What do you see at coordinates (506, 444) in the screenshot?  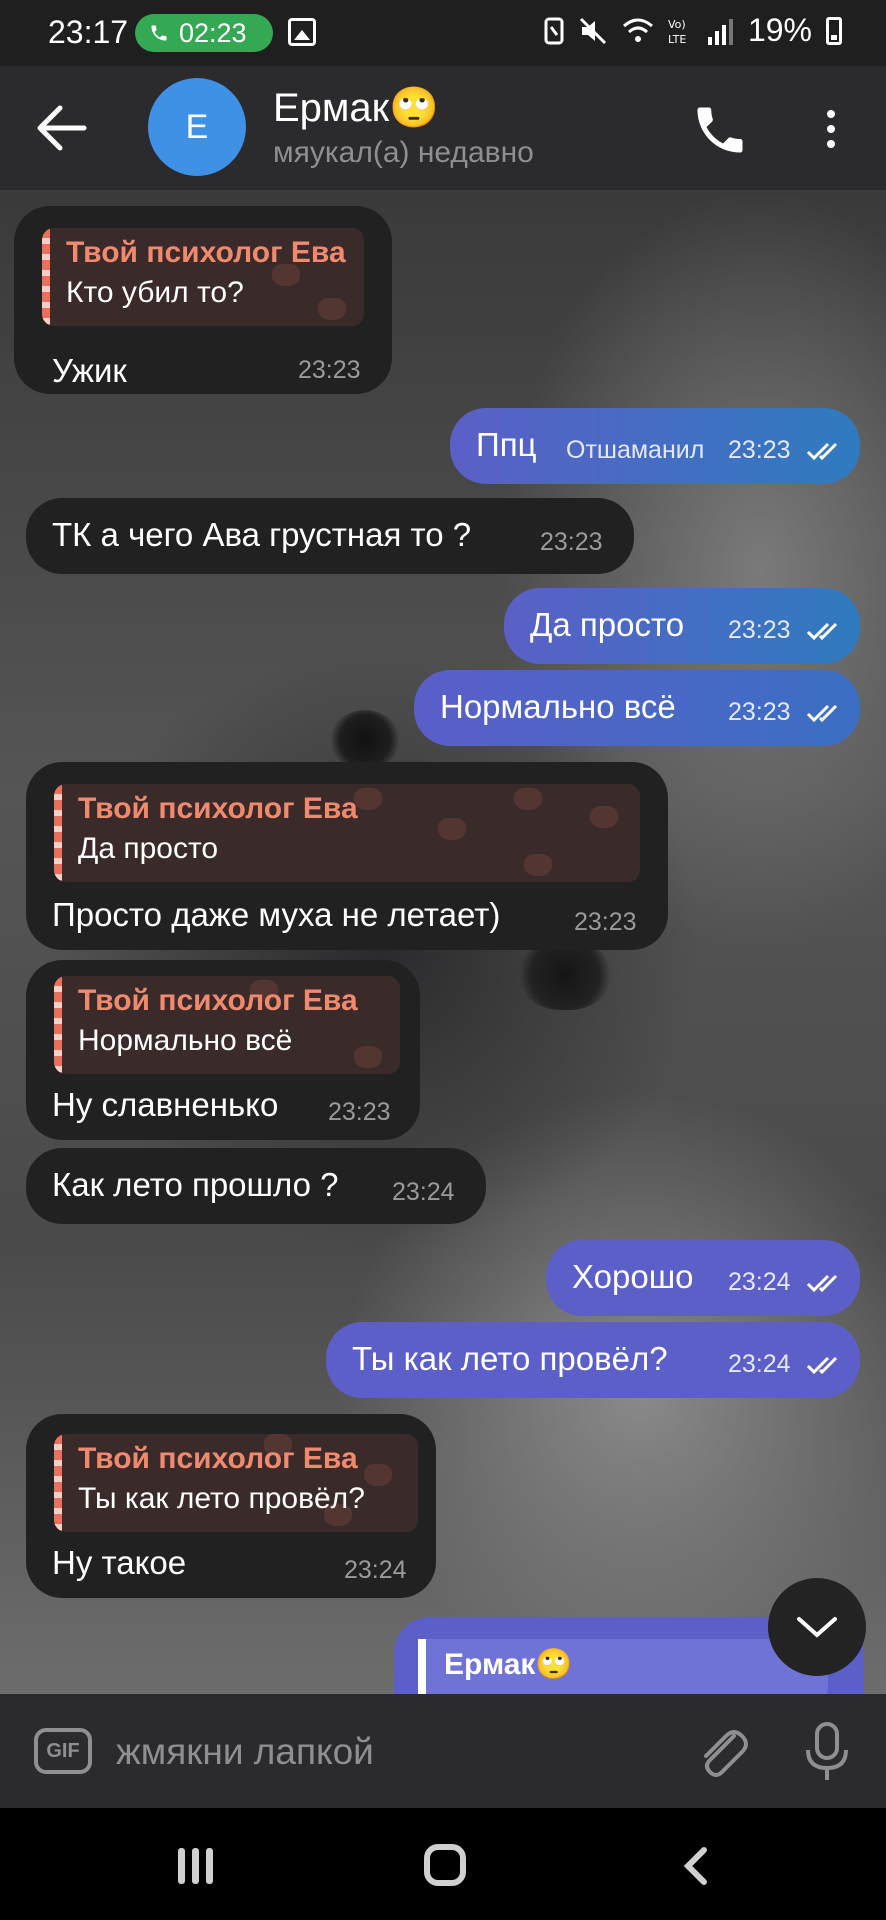 I see `message-text: Ппц` at bounding box center [506, 444].